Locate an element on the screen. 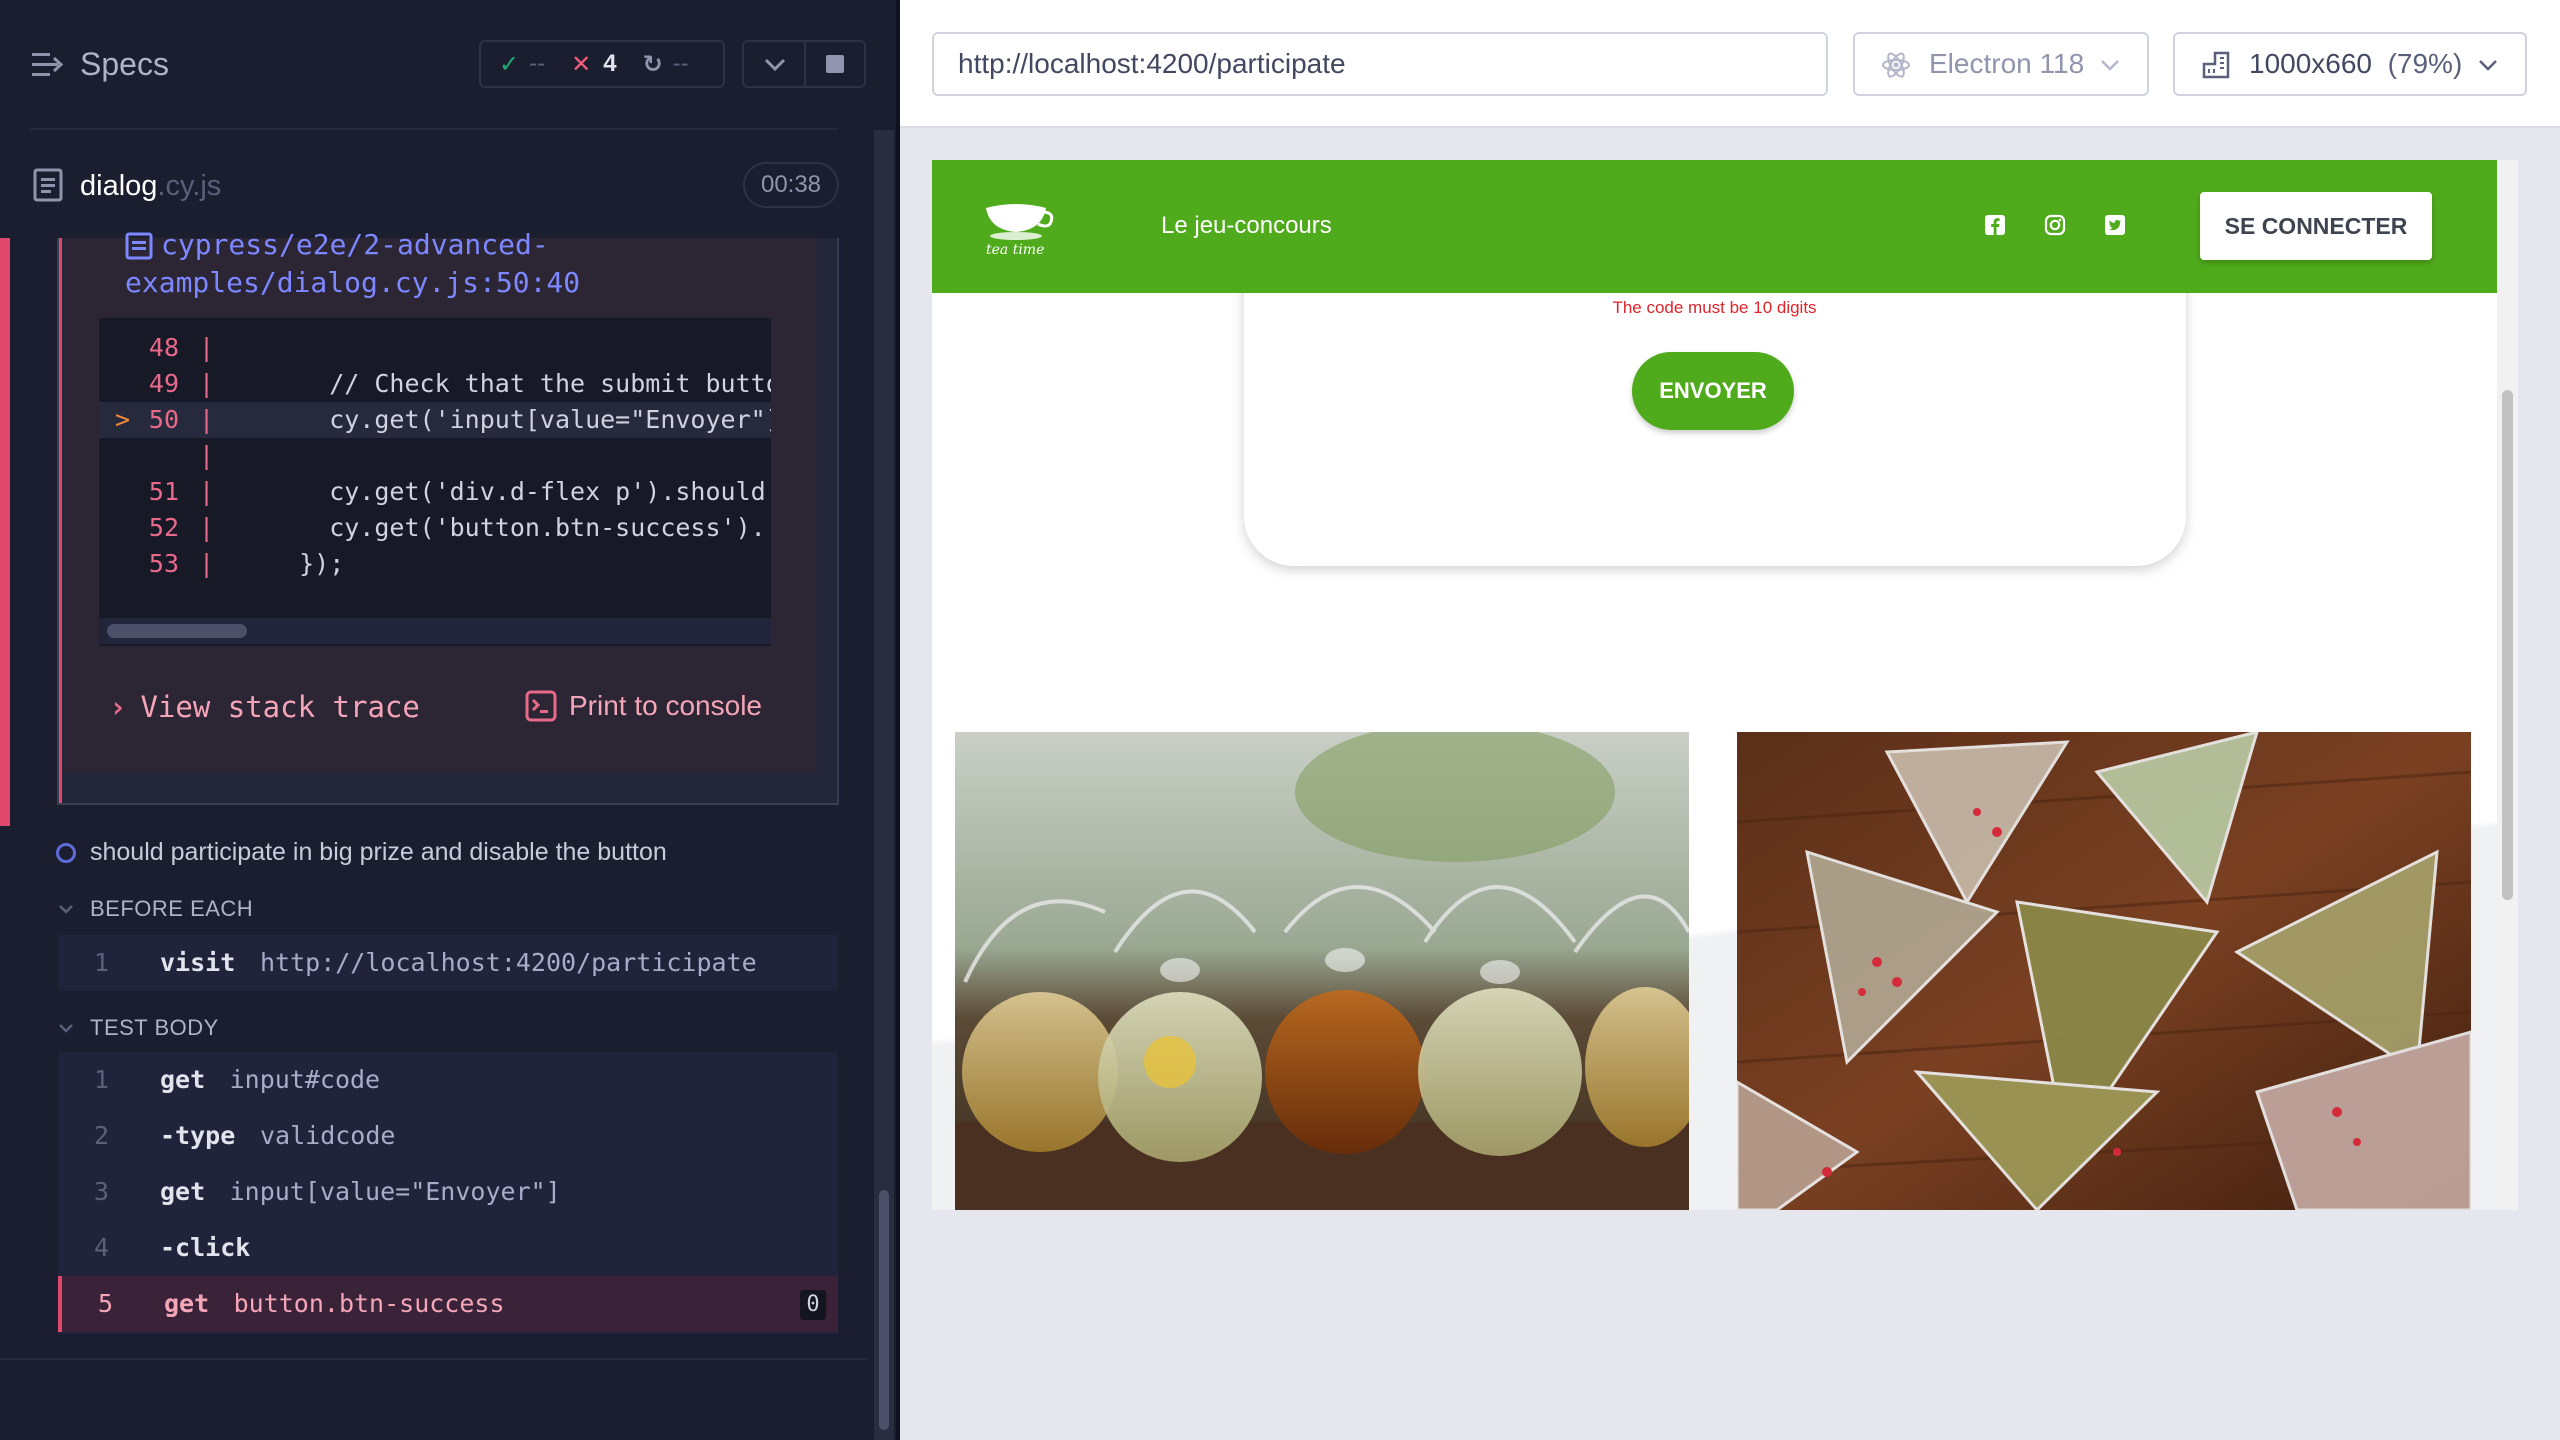  command-row: 4 -click is located at coordinates (448, 1248).